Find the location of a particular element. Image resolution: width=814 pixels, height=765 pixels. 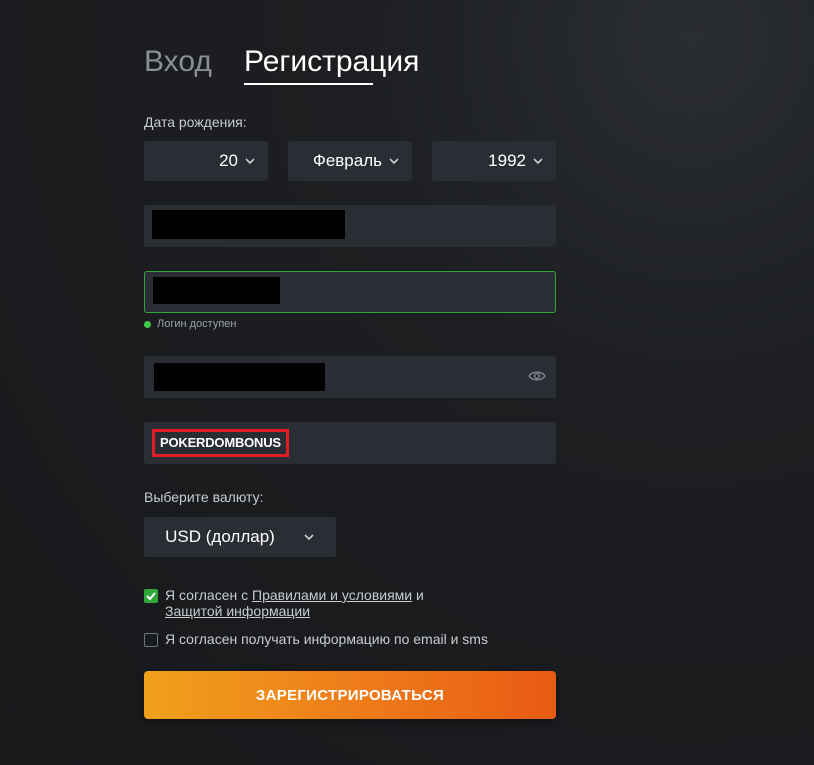

currency-label: Выберите валюту: is located at coordinates (204, 497).